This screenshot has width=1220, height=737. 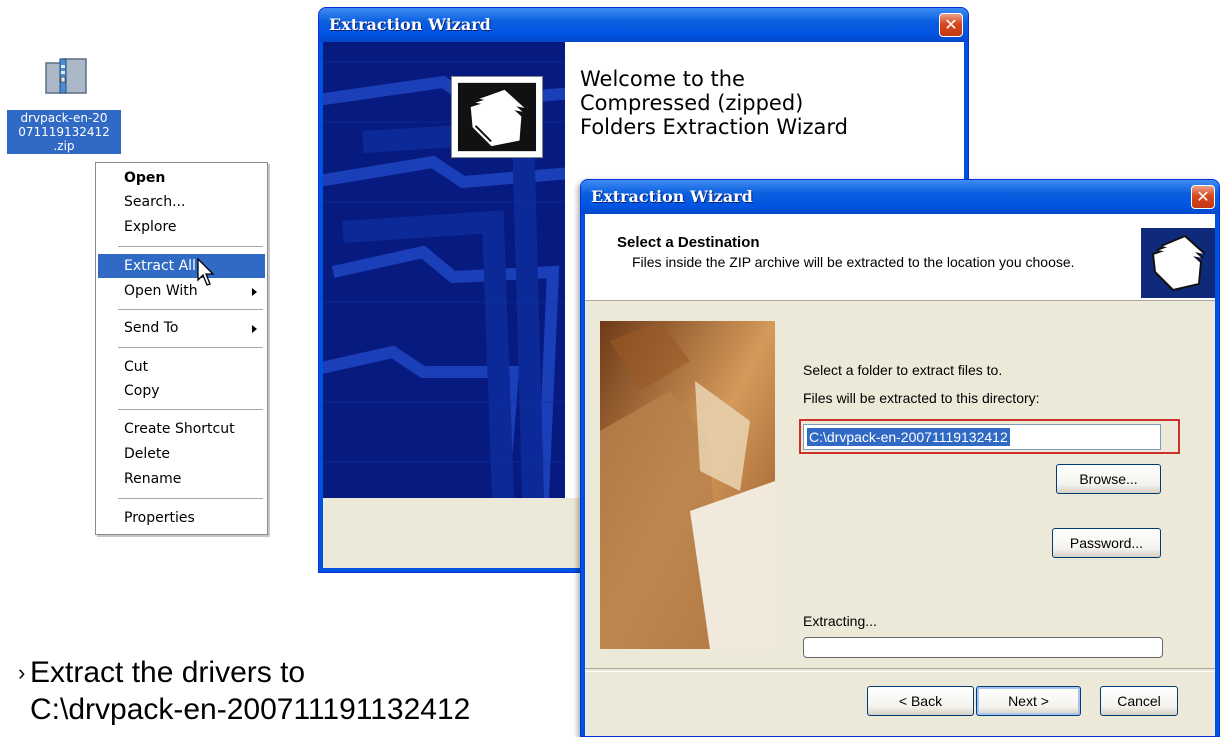 I want to click on back-button: < Back, so click(x=920, y=701).